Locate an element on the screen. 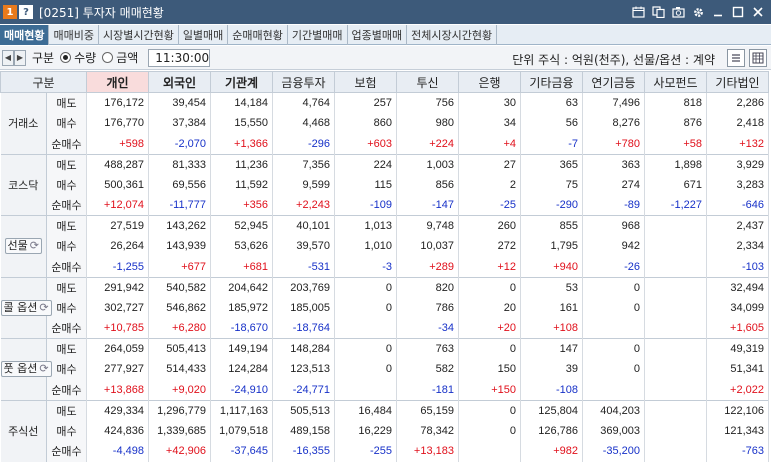  cell-other-finance: 63 is located at coordinates (551, 102).